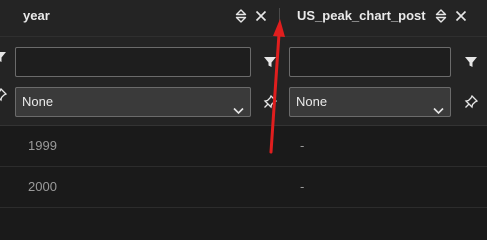  Describe the element at coordinates (370, 102) in the screenshot. I see `us-peak-chart-post-select-filter: None` at that location.